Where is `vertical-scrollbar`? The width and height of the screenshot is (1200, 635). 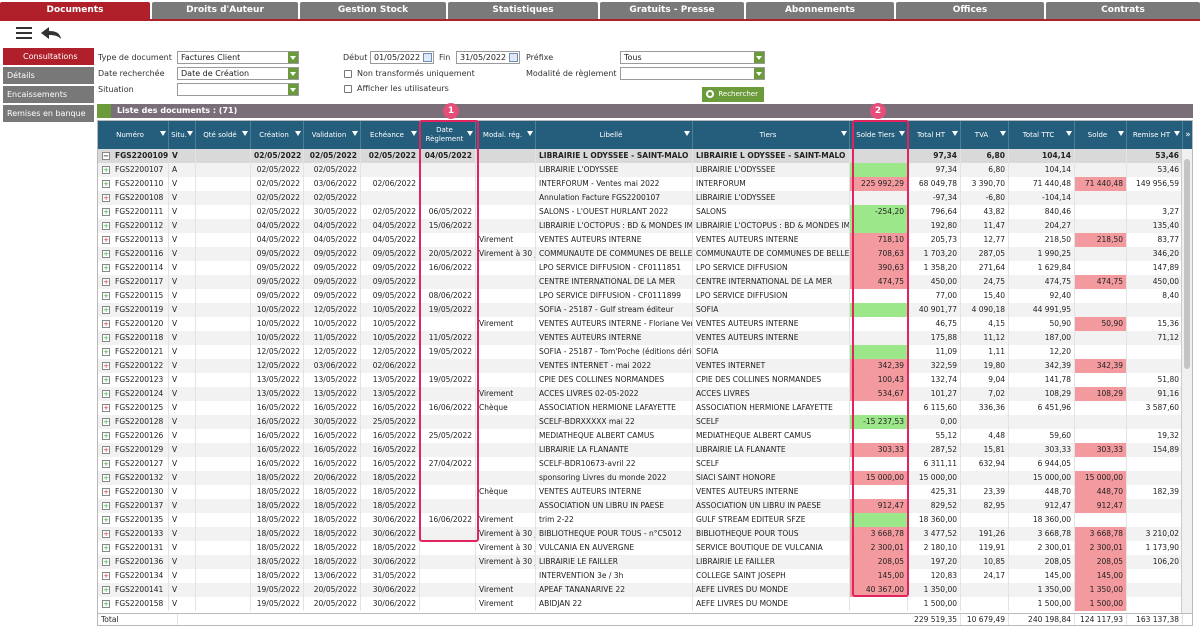 vertical-scrollbar is located at coordinates (1186, 381).